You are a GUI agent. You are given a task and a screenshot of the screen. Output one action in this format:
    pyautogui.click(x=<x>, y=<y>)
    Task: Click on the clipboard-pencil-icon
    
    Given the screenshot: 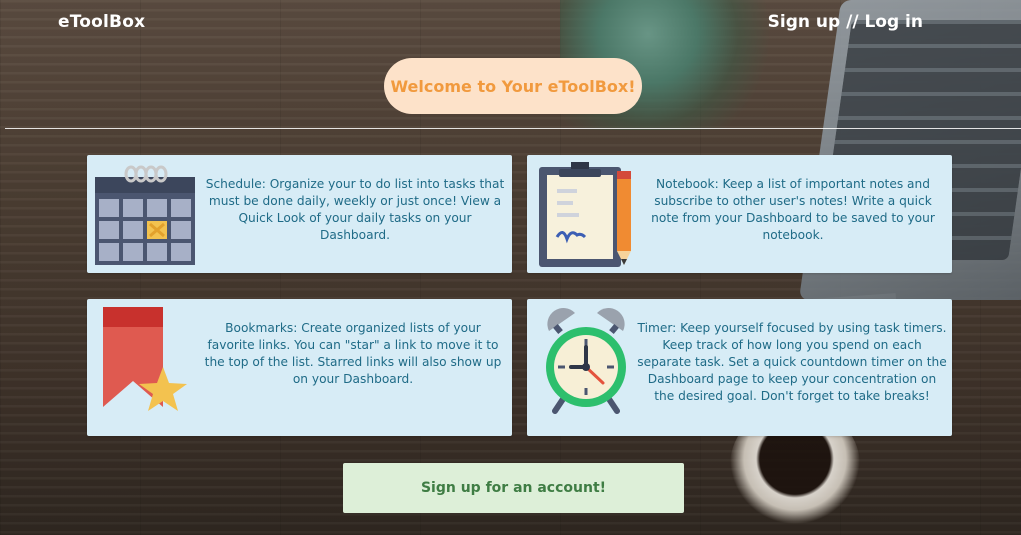 What is the action you would take?
    pyautogui.click(x=587, y=217)
    